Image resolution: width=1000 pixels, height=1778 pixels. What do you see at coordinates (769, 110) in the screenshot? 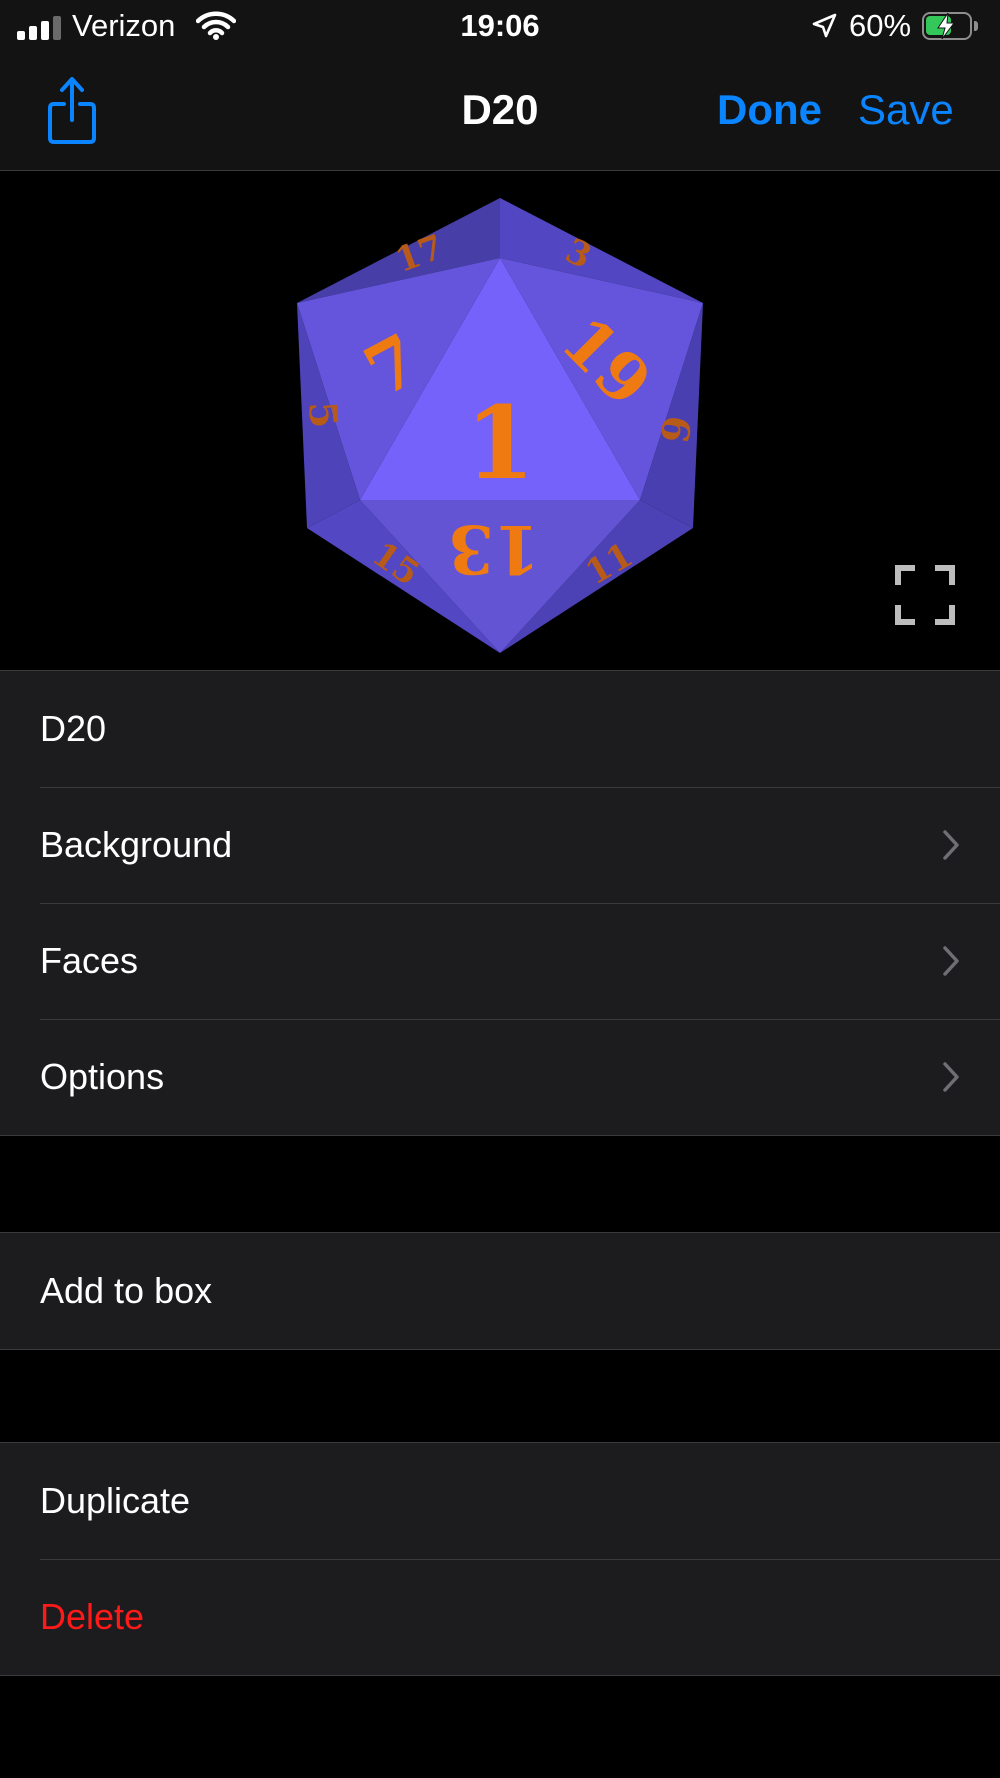
I see `done-button: Done` at bounding box center [769, 110].